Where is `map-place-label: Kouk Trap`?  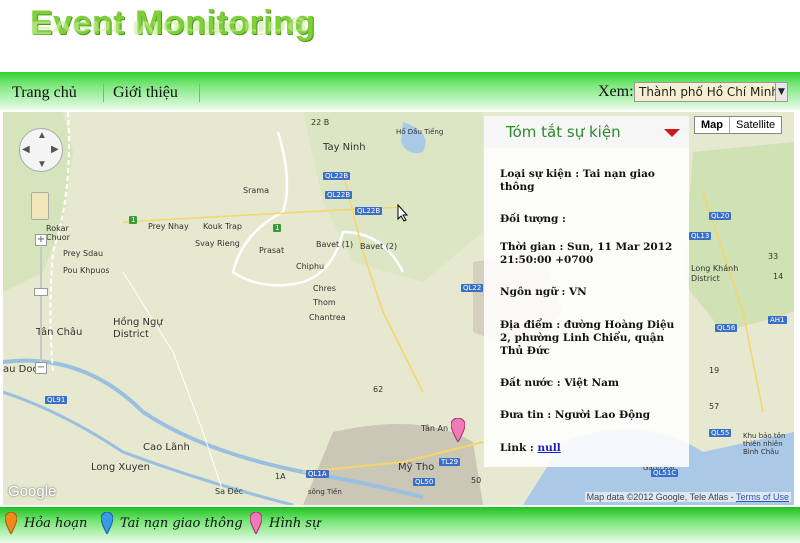
map-place-label: Kouk Trap is located at coordinates (222, 226).